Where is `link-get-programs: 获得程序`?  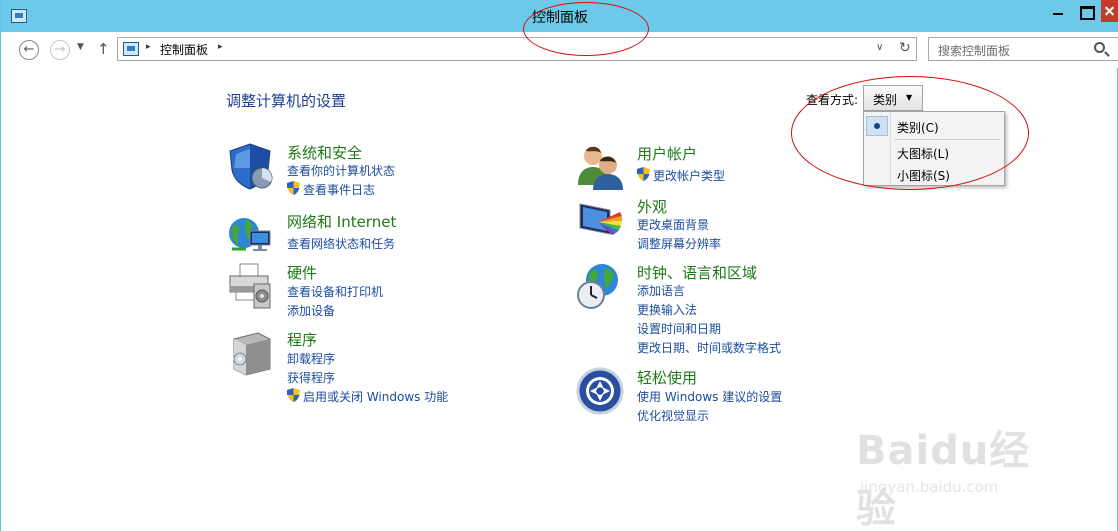
link-get-programs: 获得程序 is located at coordinates (311, 377).